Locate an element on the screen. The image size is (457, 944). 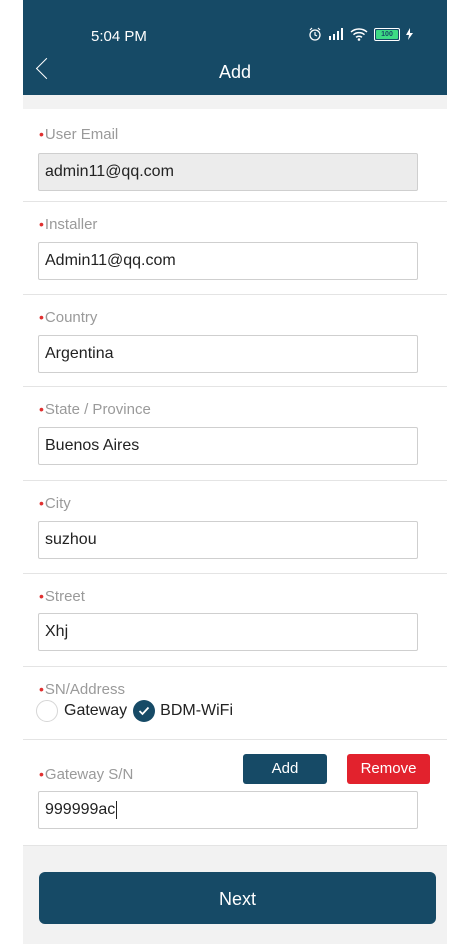
radio-bdm-wifi-label: BDM-WiFi is located at coordinates (197, 710).